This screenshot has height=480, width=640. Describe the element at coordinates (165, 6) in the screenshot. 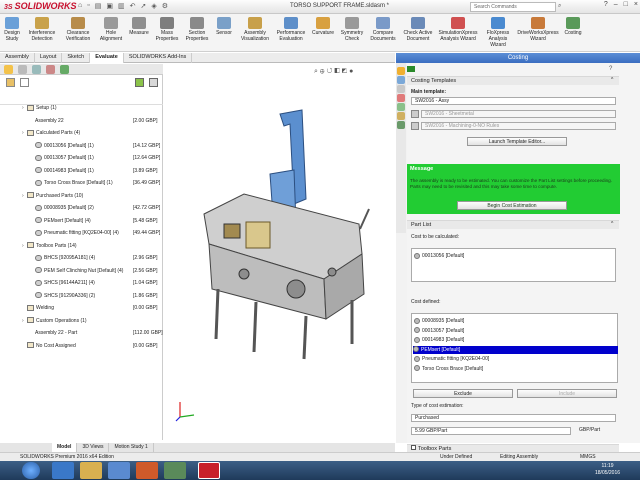

I see `options-icon: ⚙` at that location.